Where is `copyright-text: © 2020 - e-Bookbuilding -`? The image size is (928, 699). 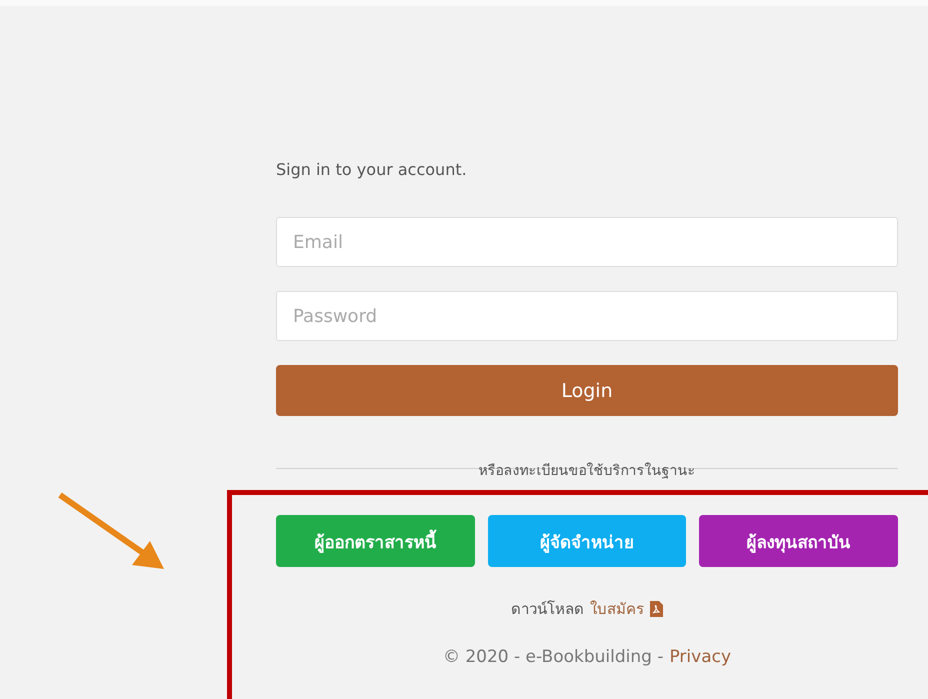 copyright-text: © 2020 - e-Bookbuilding - is located at coordinates (553, 657).